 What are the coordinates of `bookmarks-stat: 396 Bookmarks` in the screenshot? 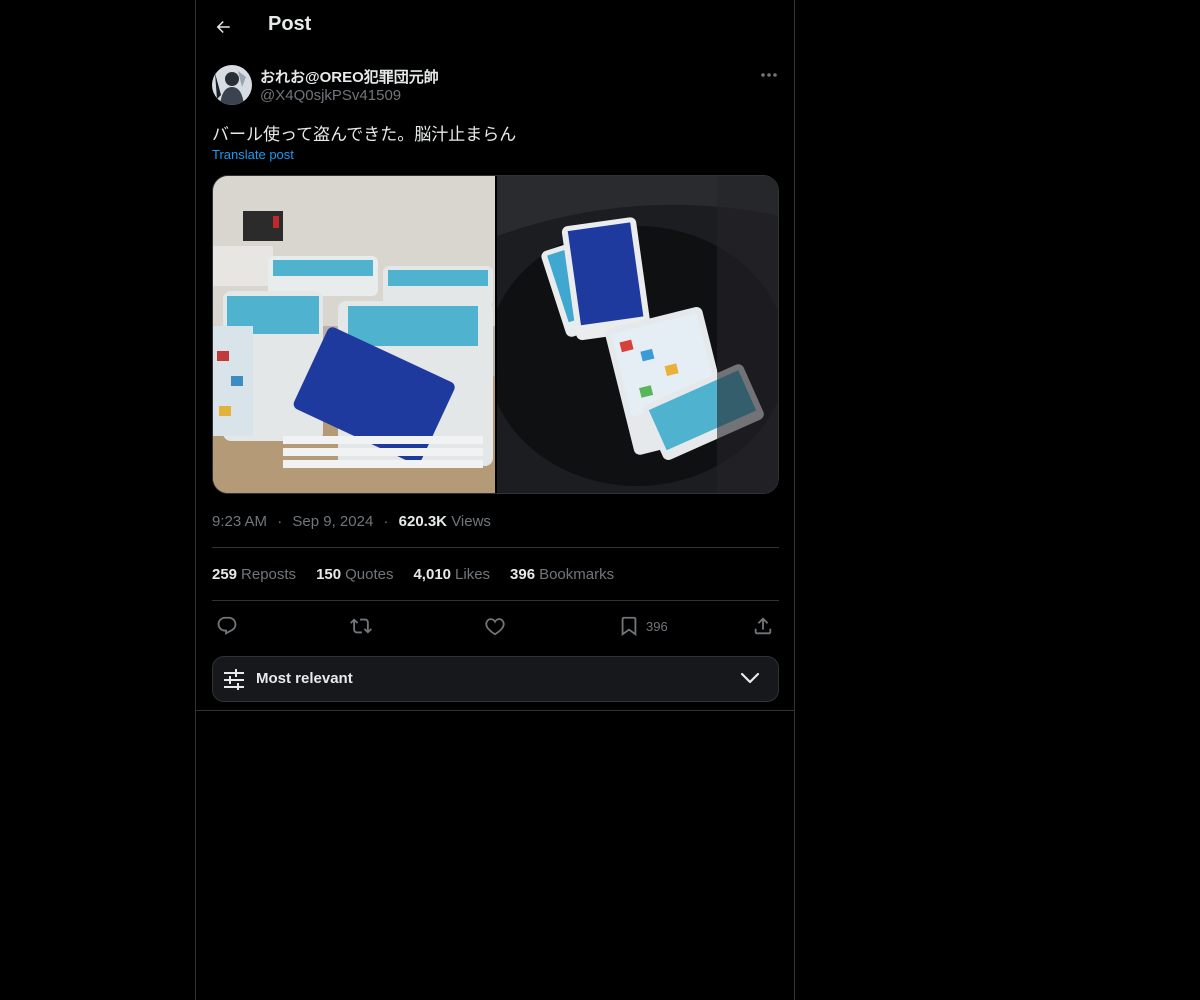 It's located at (562, 574).